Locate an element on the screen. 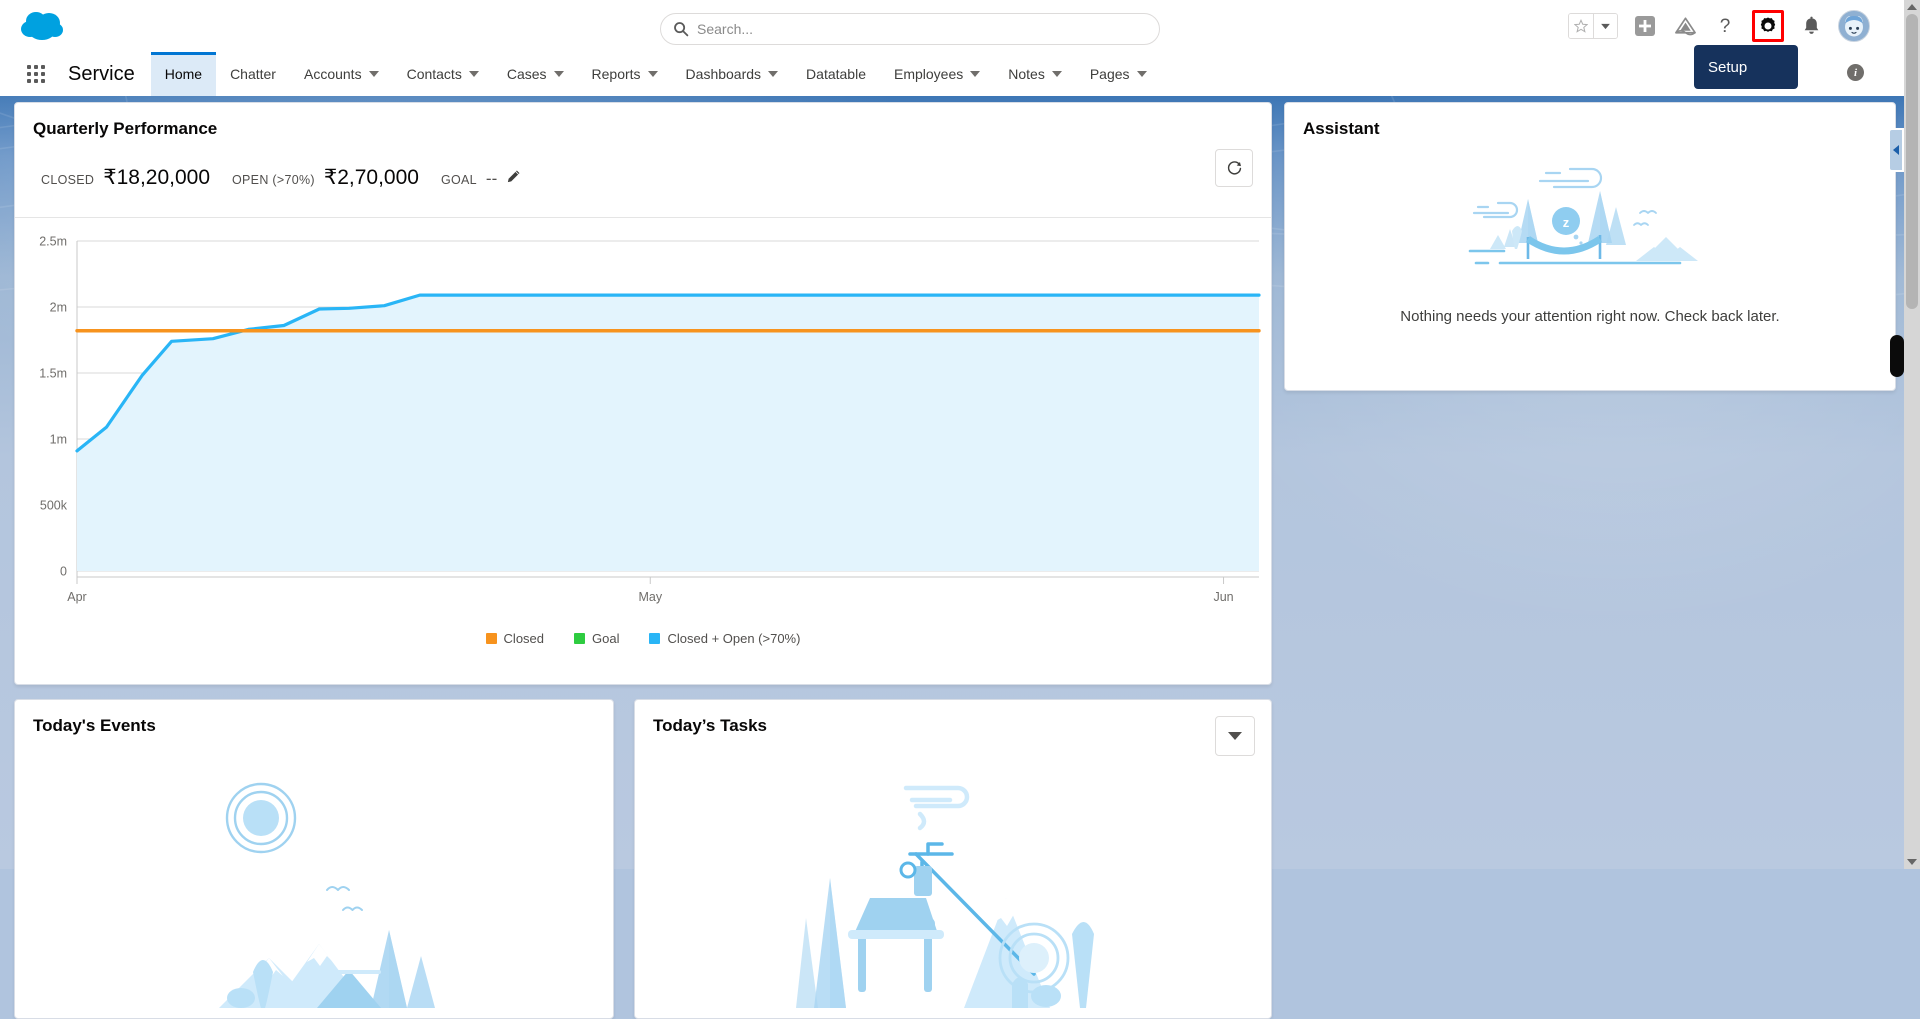 This screenshot has width=1920, height=1019. metric-closed-label: CLOSED is located at coordinates (68, 180).